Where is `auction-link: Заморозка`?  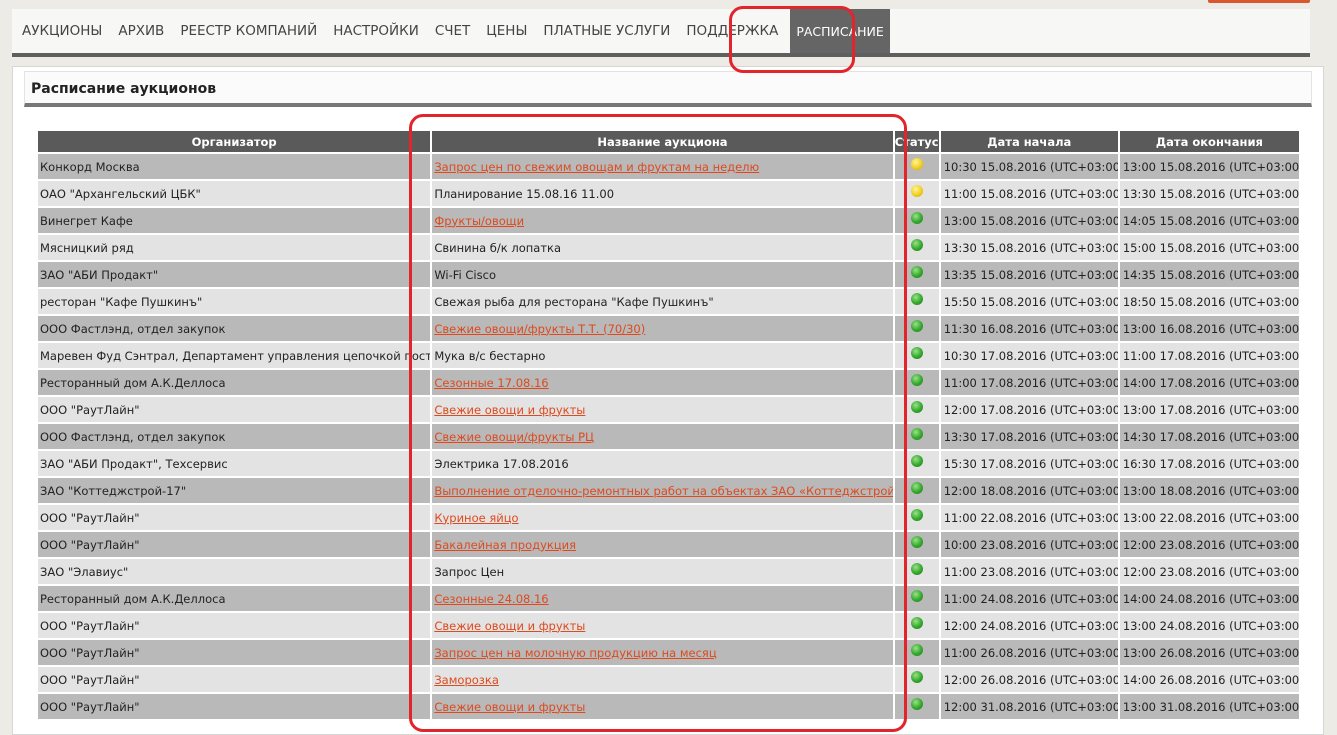
auction-link: Заморозка is located at coordinates (466, 680).